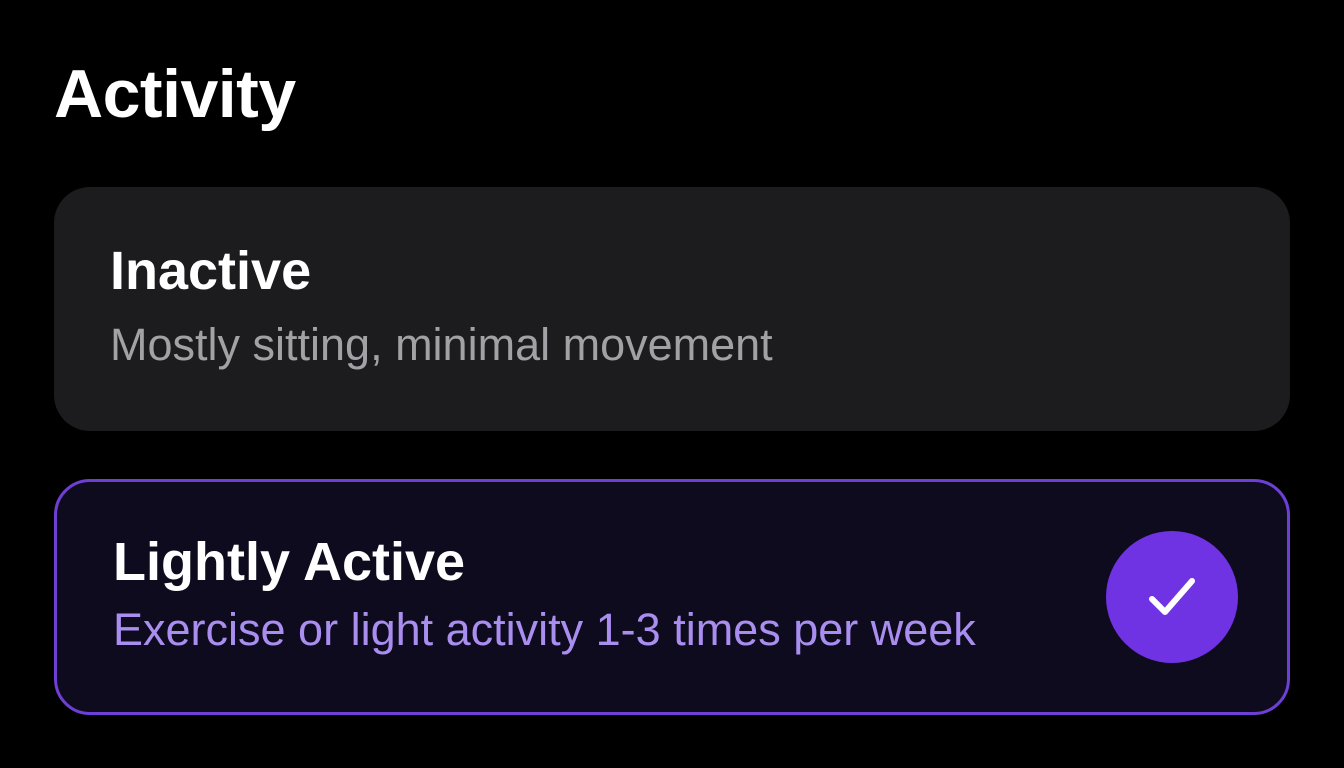 This screenshot has height=768, width=1344. Describe the element at coordinates (175, 94) in the screenshot. I see `page-title: Activity` at that location.